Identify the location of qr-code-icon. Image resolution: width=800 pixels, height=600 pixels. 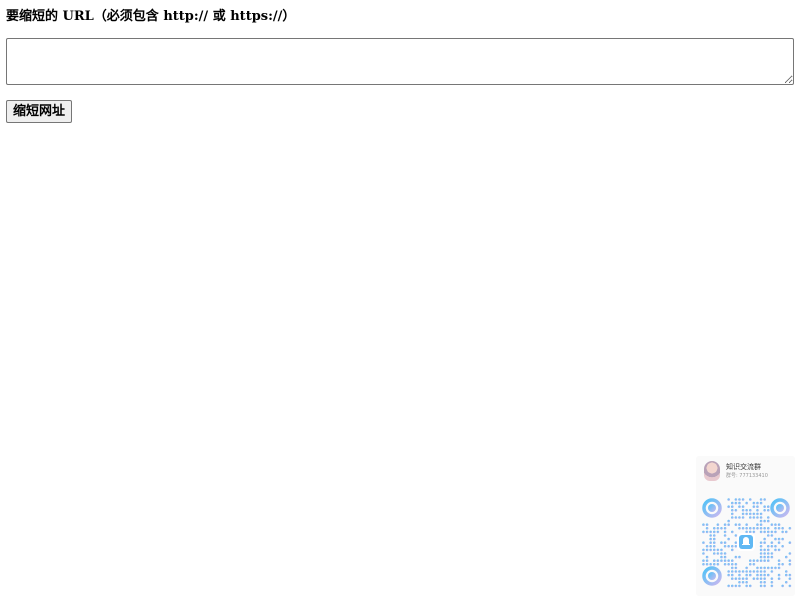
(747, 543).